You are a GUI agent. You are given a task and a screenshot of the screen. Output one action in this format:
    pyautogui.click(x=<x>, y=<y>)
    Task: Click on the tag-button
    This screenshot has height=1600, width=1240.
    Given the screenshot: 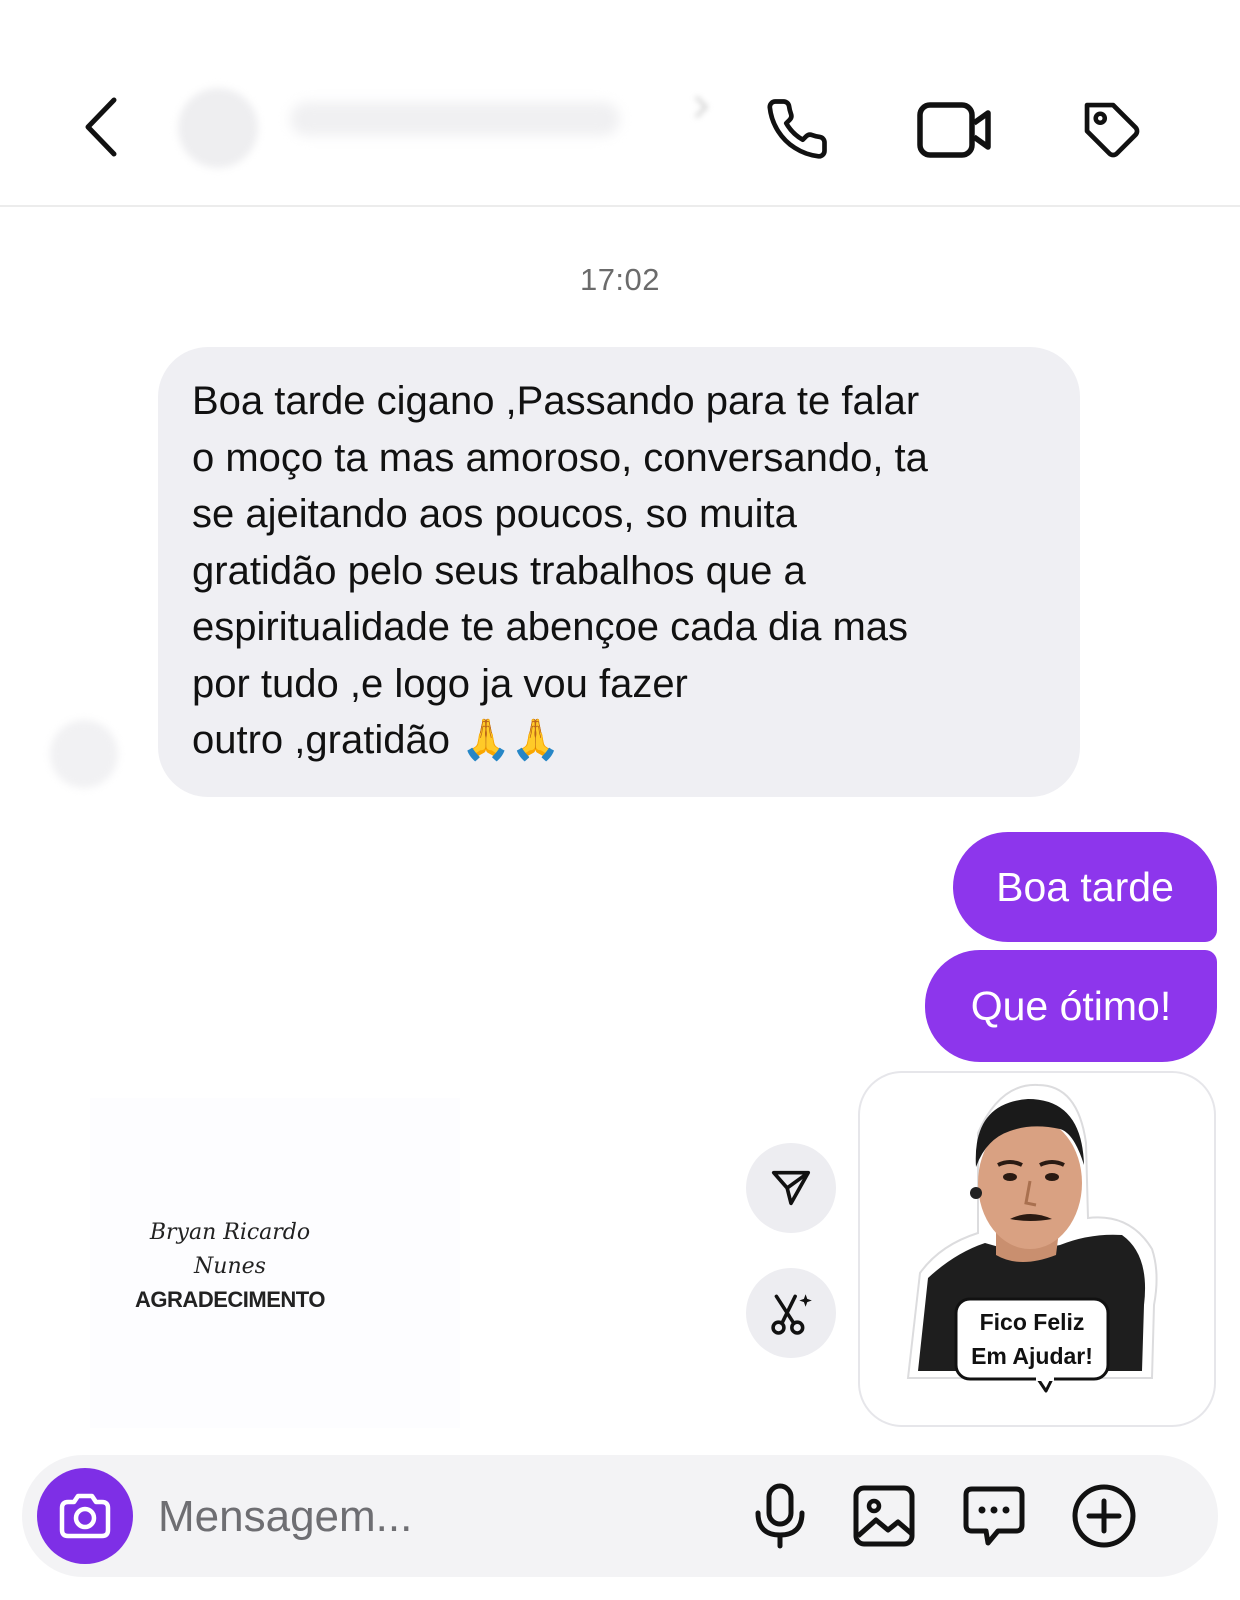 What is the action you would take?
    pyautogui.click(x=1113, y=131)
    